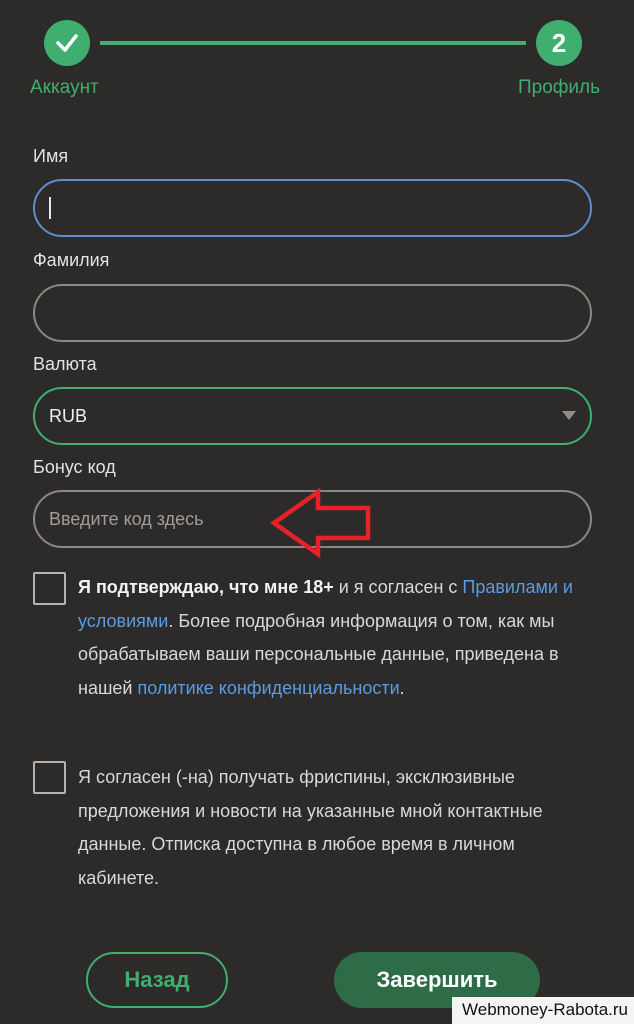 This screenshot has height=1024, width=634. Describe the element at coordinates (71, 260) in the screenshot. I see `last-name-label: Фамилия` at that location.